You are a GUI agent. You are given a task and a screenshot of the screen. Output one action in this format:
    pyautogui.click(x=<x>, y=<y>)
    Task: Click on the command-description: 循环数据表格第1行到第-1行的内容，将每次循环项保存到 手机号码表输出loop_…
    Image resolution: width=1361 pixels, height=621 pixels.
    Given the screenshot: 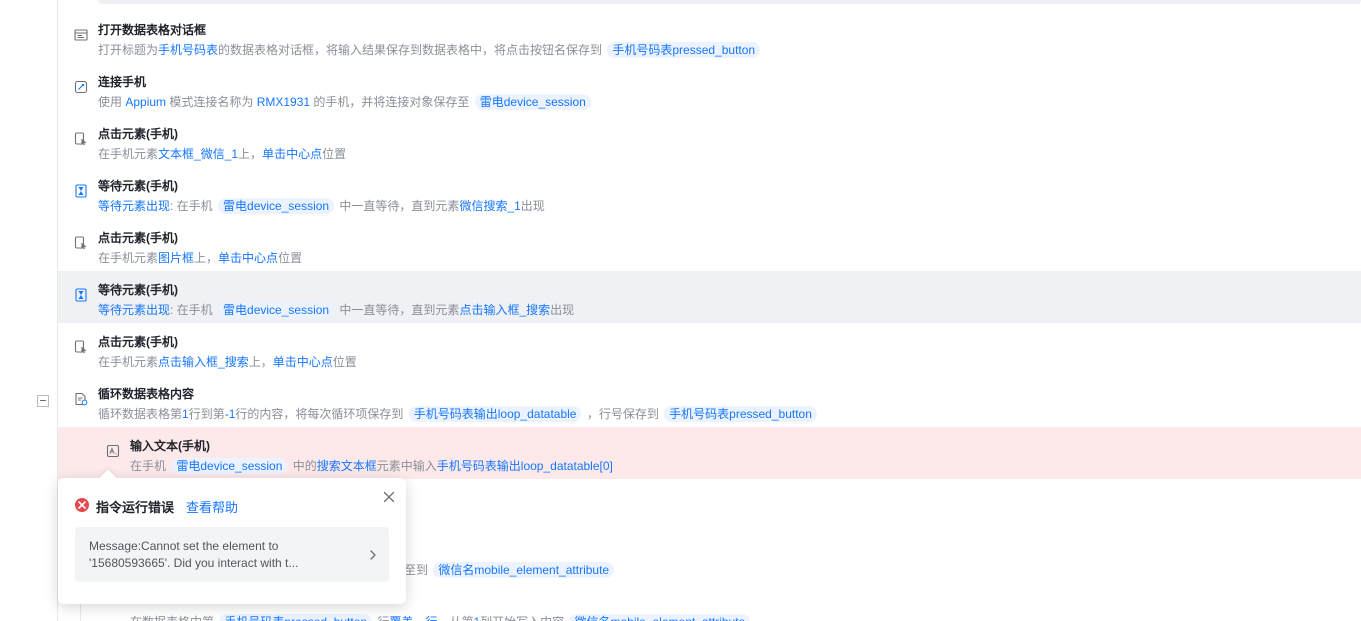 What is the action you would take?
    pyautogui.click(x=458, y=414)
    